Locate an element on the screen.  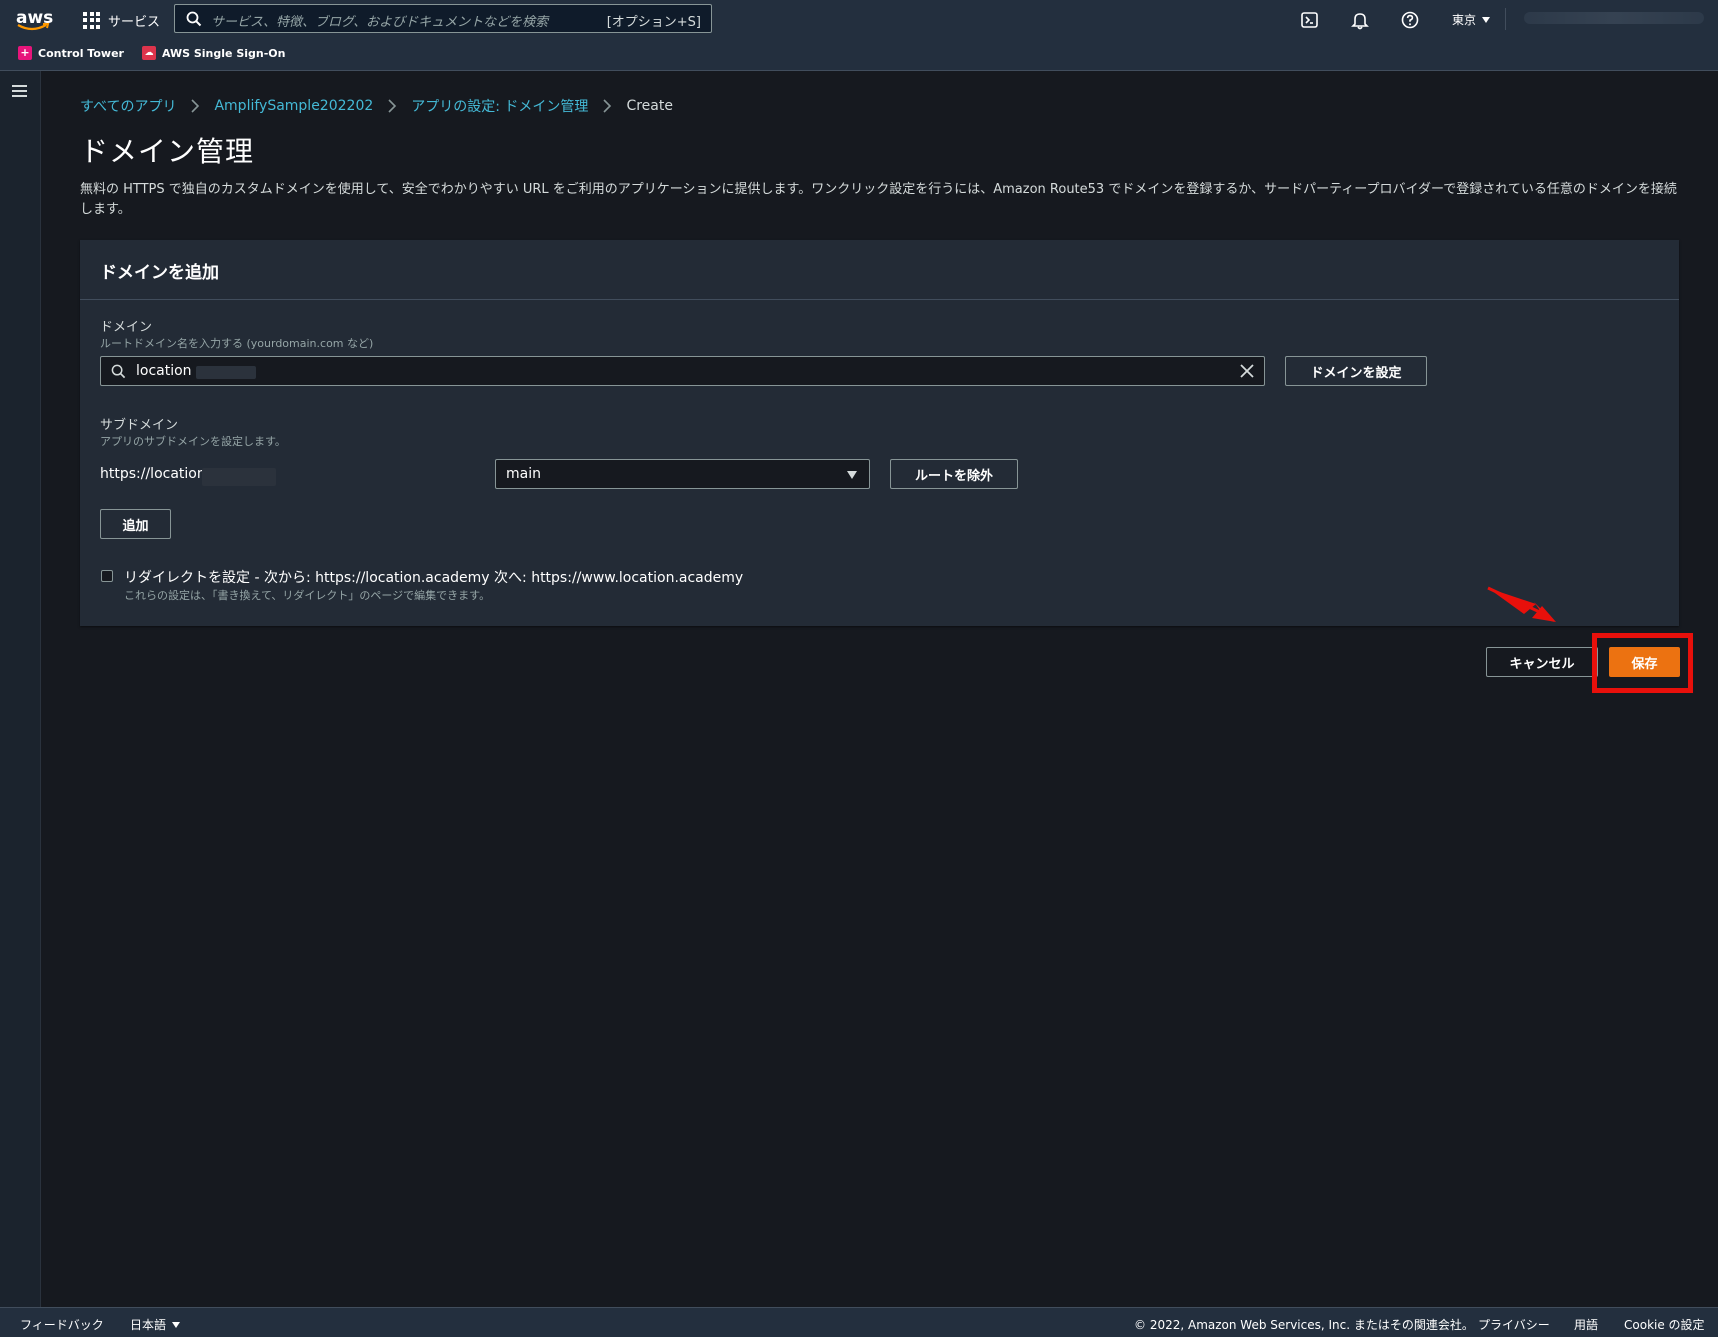
favorites-bar: + Control Tower ☁ AWS Single Sign-On is located at coordinates (151, 53).